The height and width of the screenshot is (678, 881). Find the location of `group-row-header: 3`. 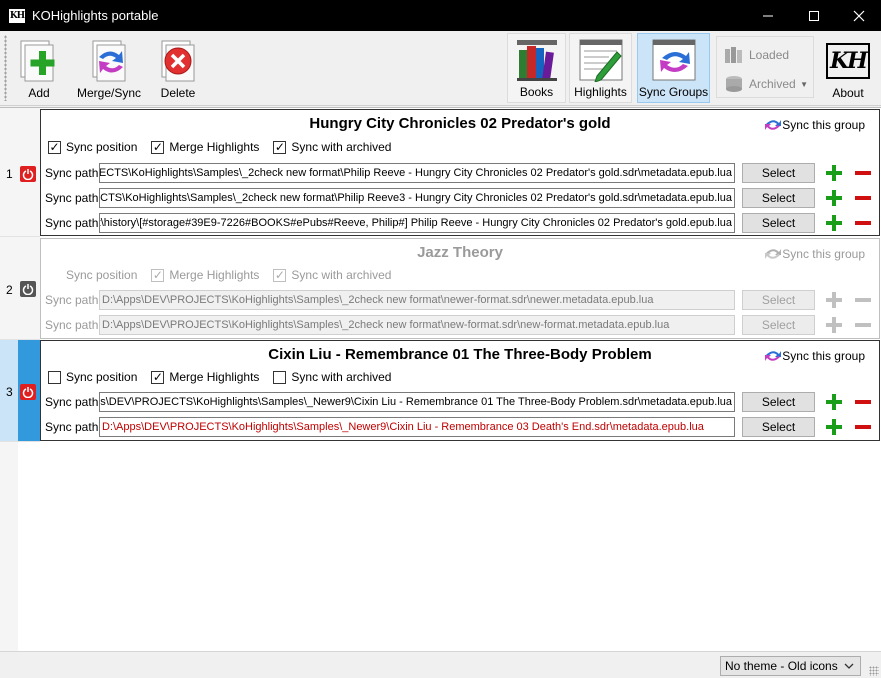

group-row-header: 3 is located at coordinates (20, 391).